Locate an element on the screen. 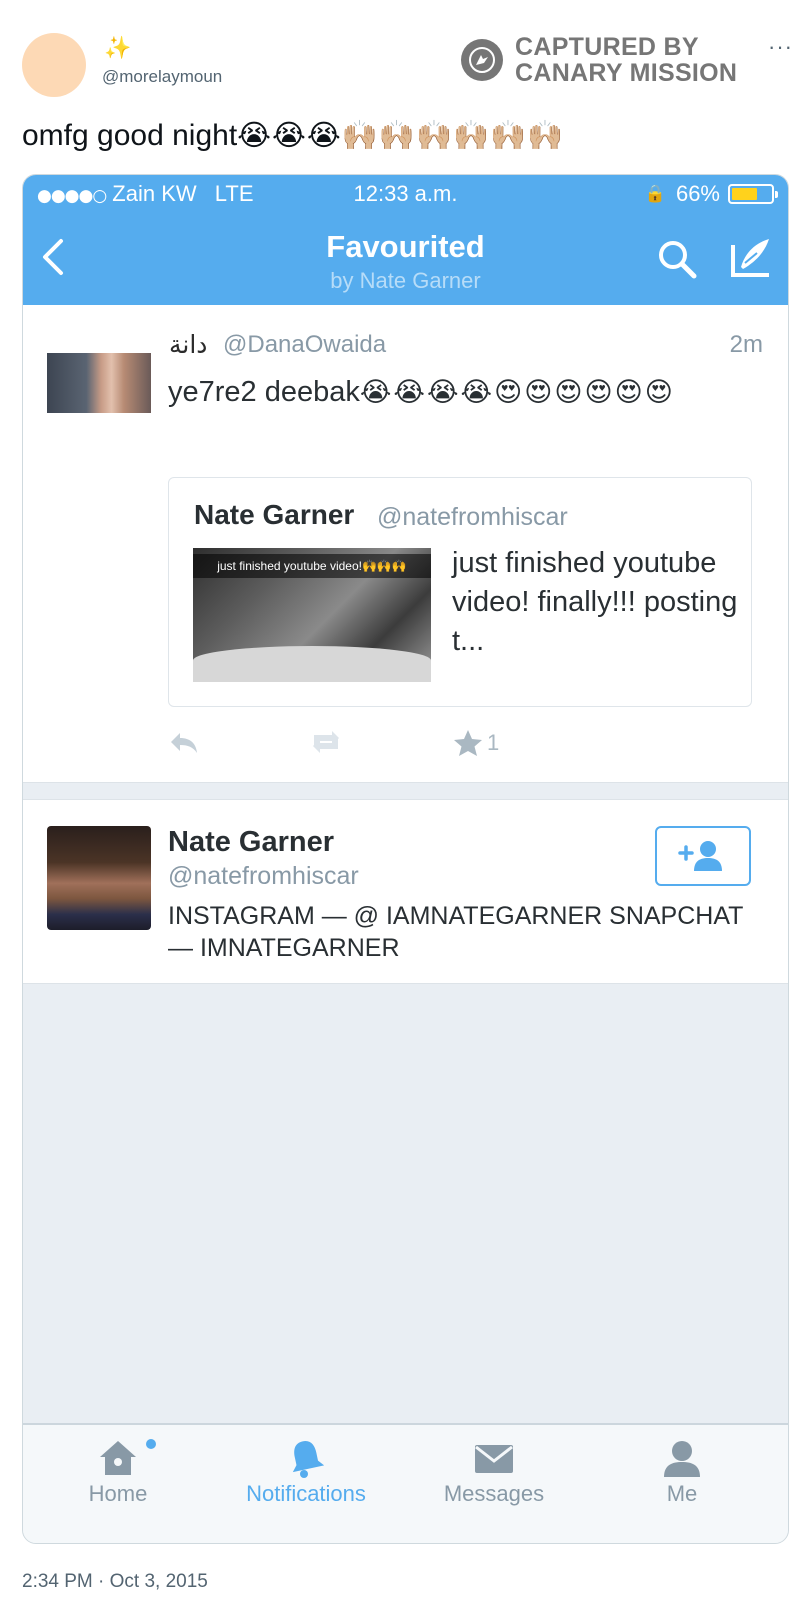 Image resolution: width=800 pixels, height=1613 pixels. tab-messages-label: Messages is located at coordinates (494, 1493).